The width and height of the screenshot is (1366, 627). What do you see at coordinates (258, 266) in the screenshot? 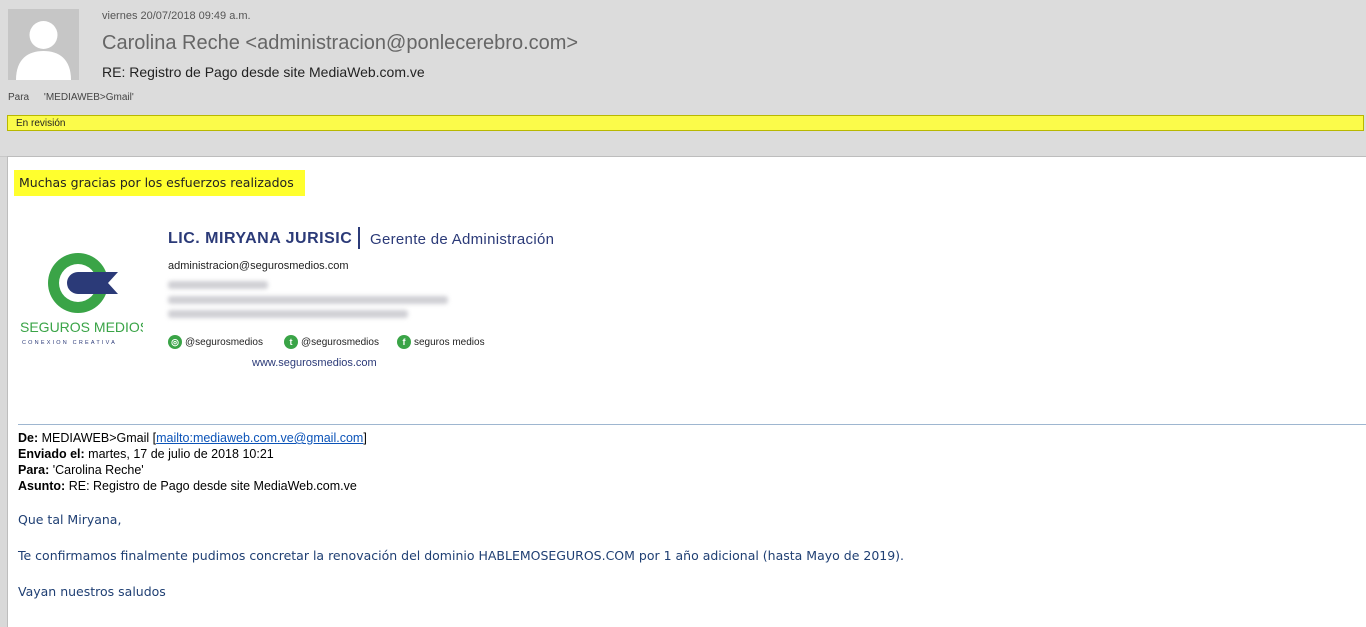
I see `signature-email: administracion@segurosmedios.com` at bounding box center [258, 266].